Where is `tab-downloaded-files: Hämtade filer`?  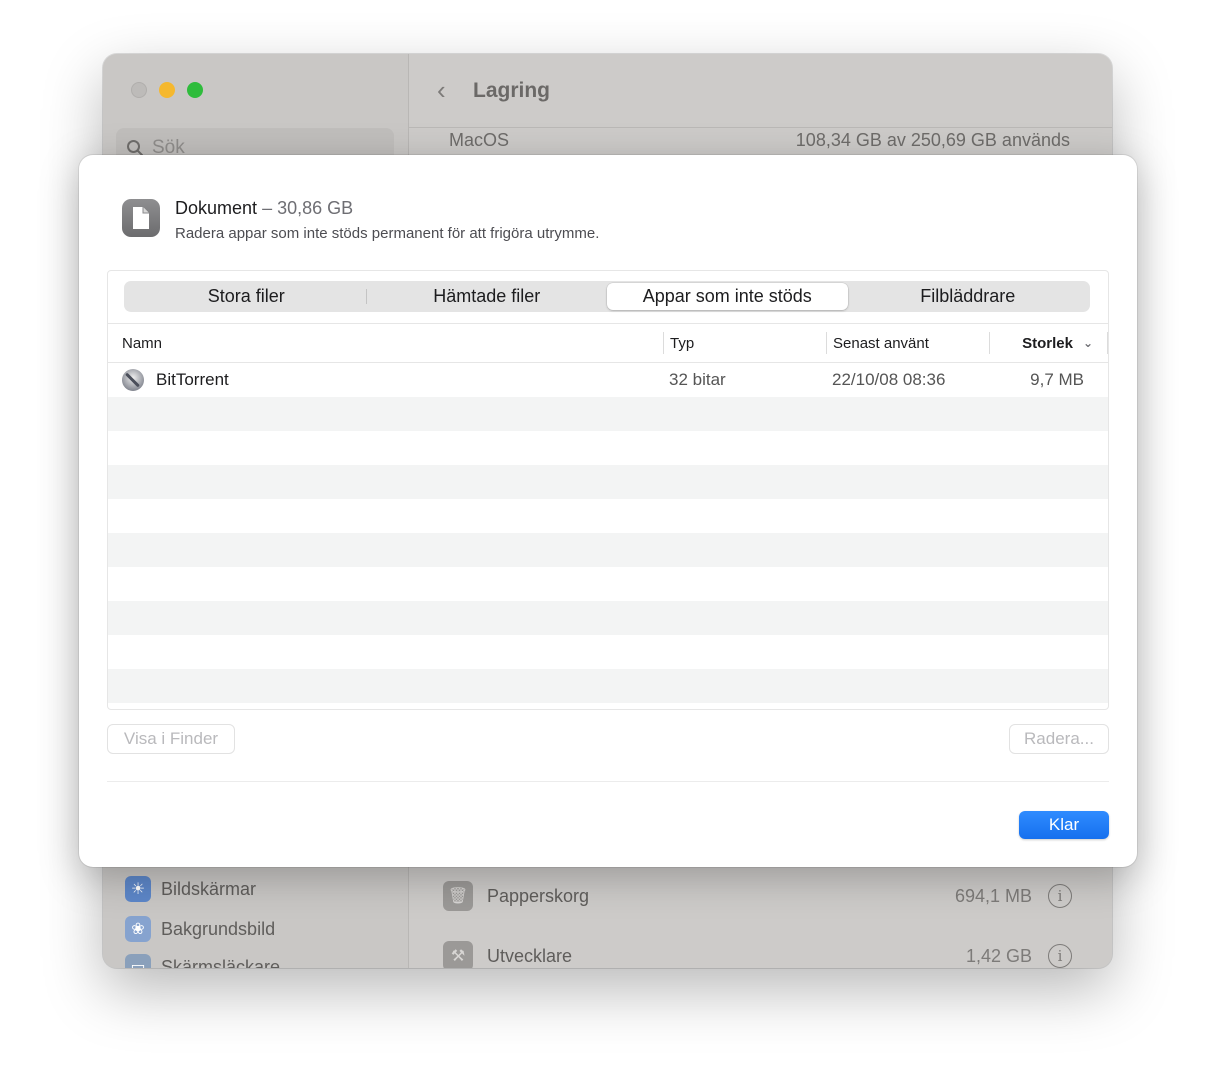
tab-downloaded-files: Hämtade filer is located at coordinates (487, 296).